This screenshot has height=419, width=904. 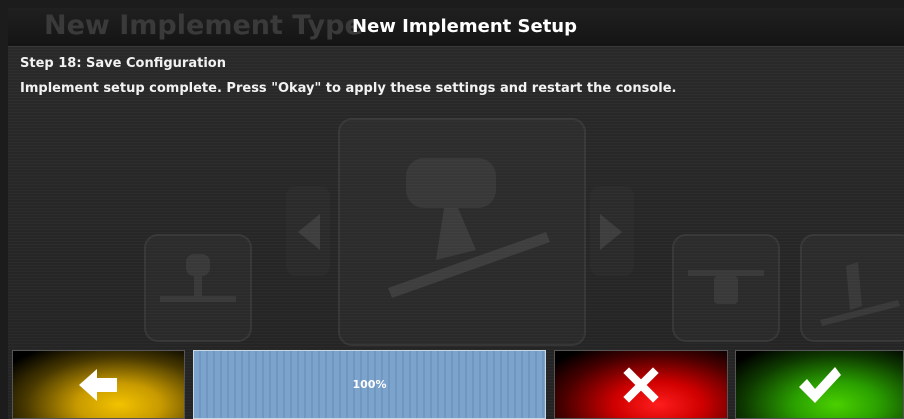 I want to click on chevron-left-icon, so click(x=309, y=232).